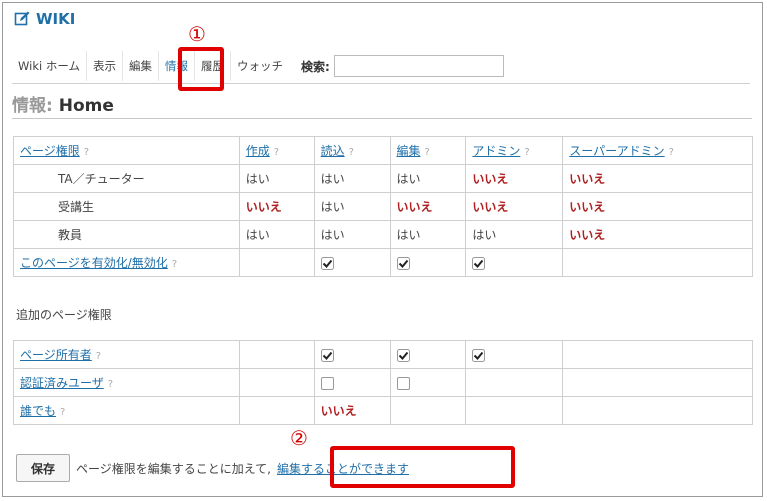 Image resolution: width=767 pixels, height=501 pixels. Describe the element at coordinates (382, 118) in the screenshot. I see `title-divider` at that location.